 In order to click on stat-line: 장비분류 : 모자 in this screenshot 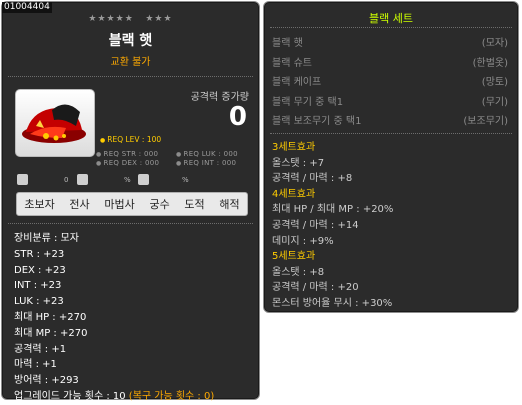, I will do `click(46, 238)`.